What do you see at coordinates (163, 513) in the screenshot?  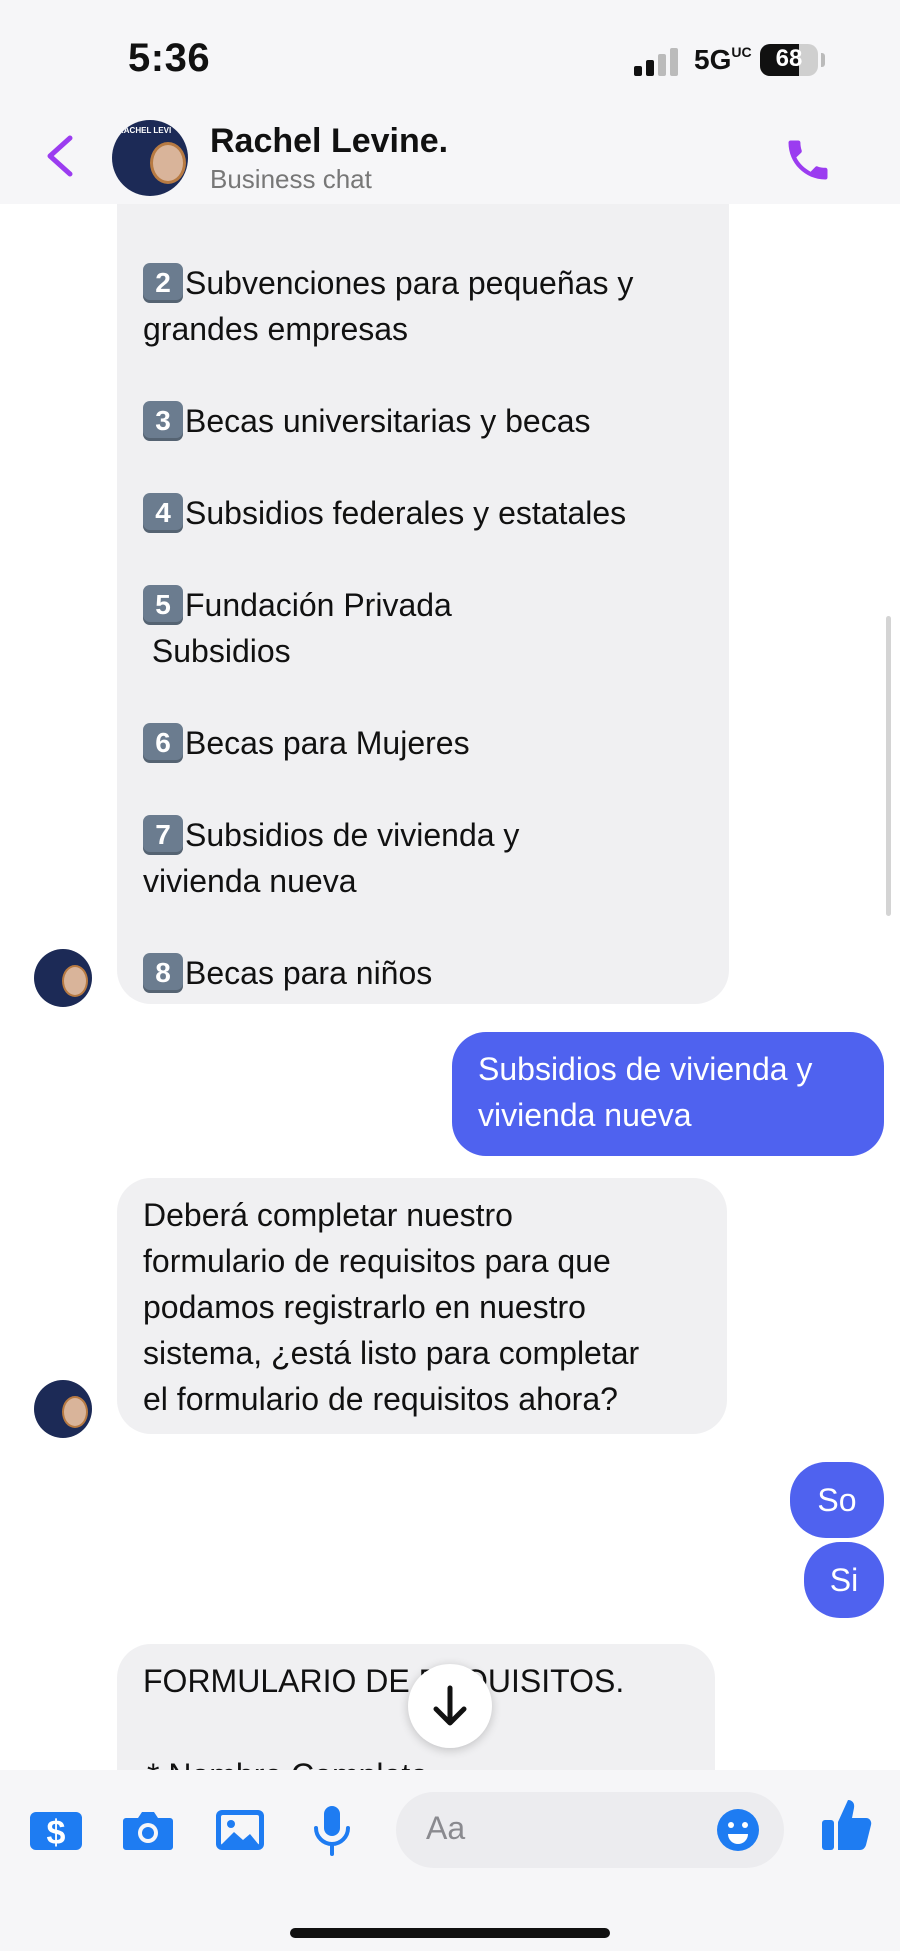 I see `keycap-4-icon: 4` at bounding box center [163, 513].